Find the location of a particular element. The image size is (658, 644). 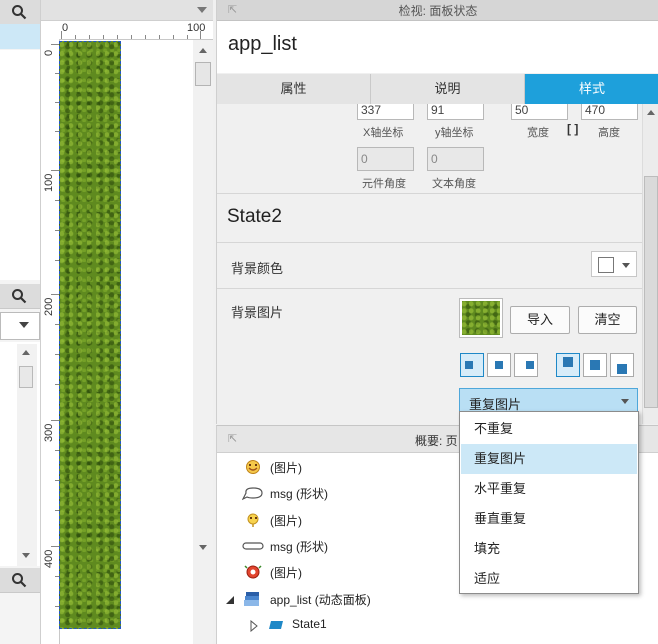

align-middle-button is located at coordinates (595, 365).